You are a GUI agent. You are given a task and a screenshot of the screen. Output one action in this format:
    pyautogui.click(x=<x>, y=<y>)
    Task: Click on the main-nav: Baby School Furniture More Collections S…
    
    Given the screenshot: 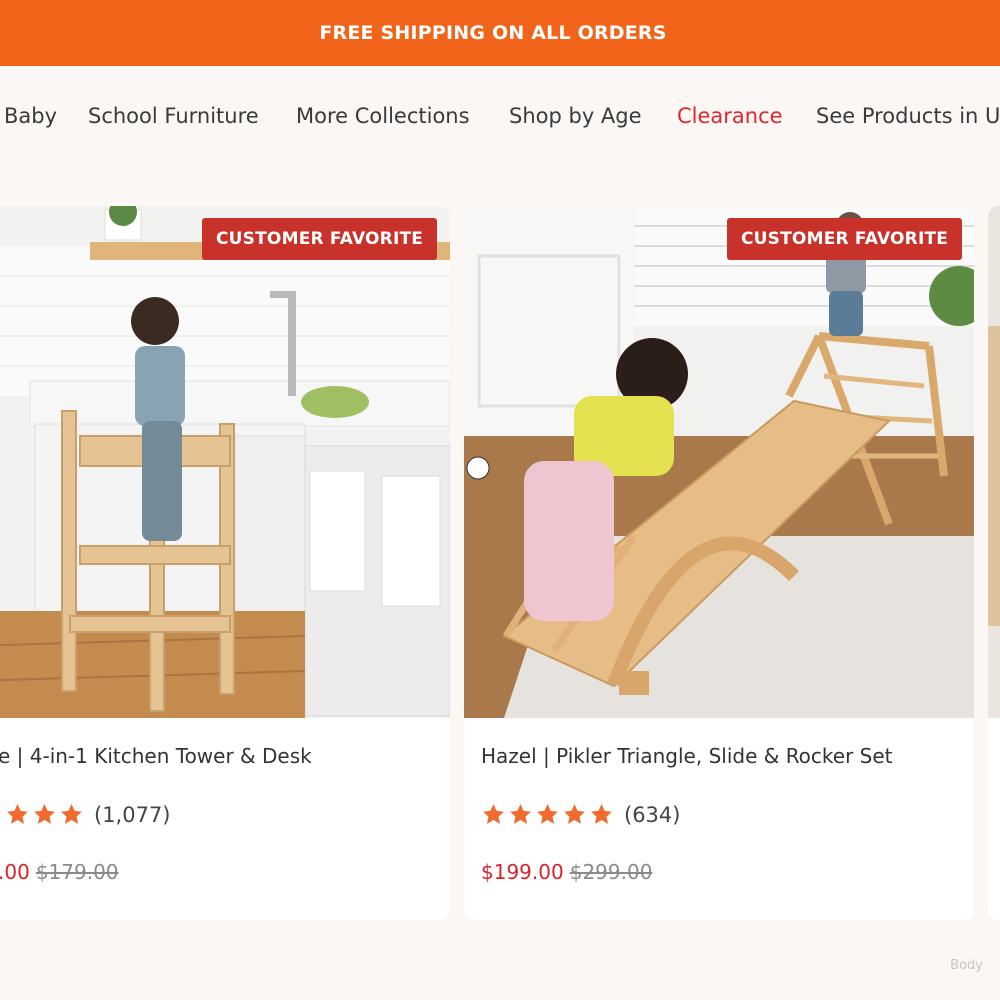 What is the action you would take?
    pyautogui.click(x=500, y=118)
    